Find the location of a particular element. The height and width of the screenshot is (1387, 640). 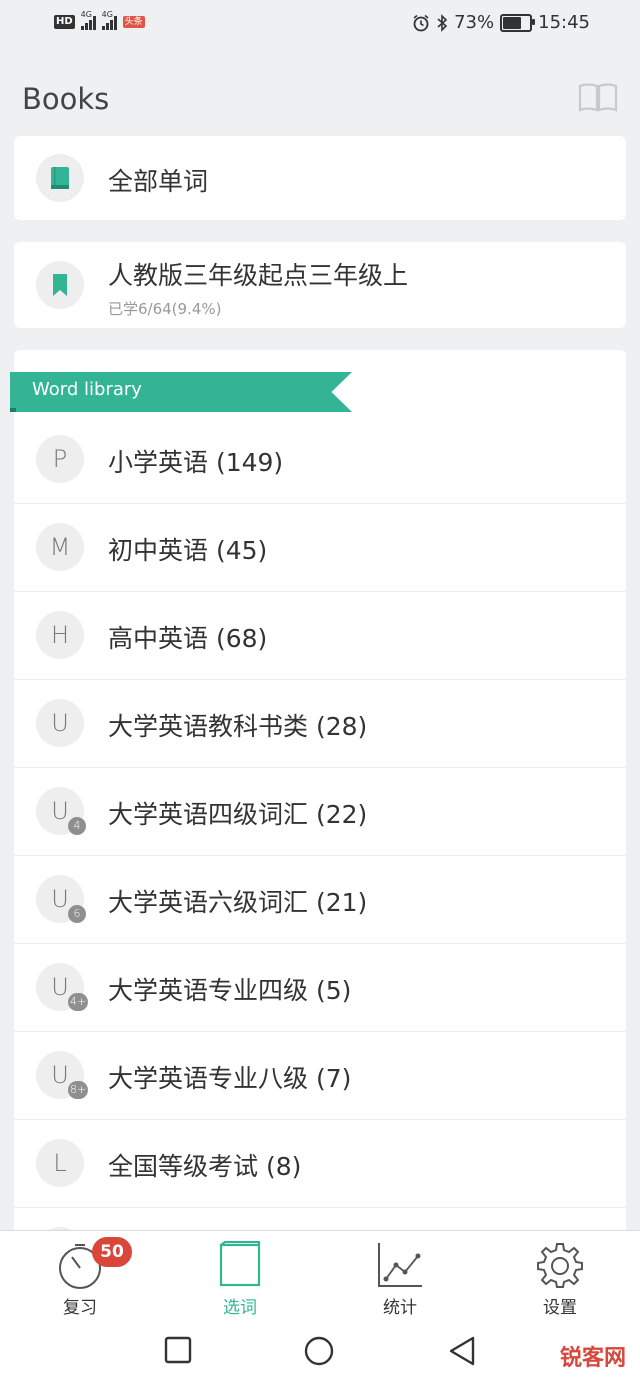

library-item-avatar: H is located at coordinates (60, 635).